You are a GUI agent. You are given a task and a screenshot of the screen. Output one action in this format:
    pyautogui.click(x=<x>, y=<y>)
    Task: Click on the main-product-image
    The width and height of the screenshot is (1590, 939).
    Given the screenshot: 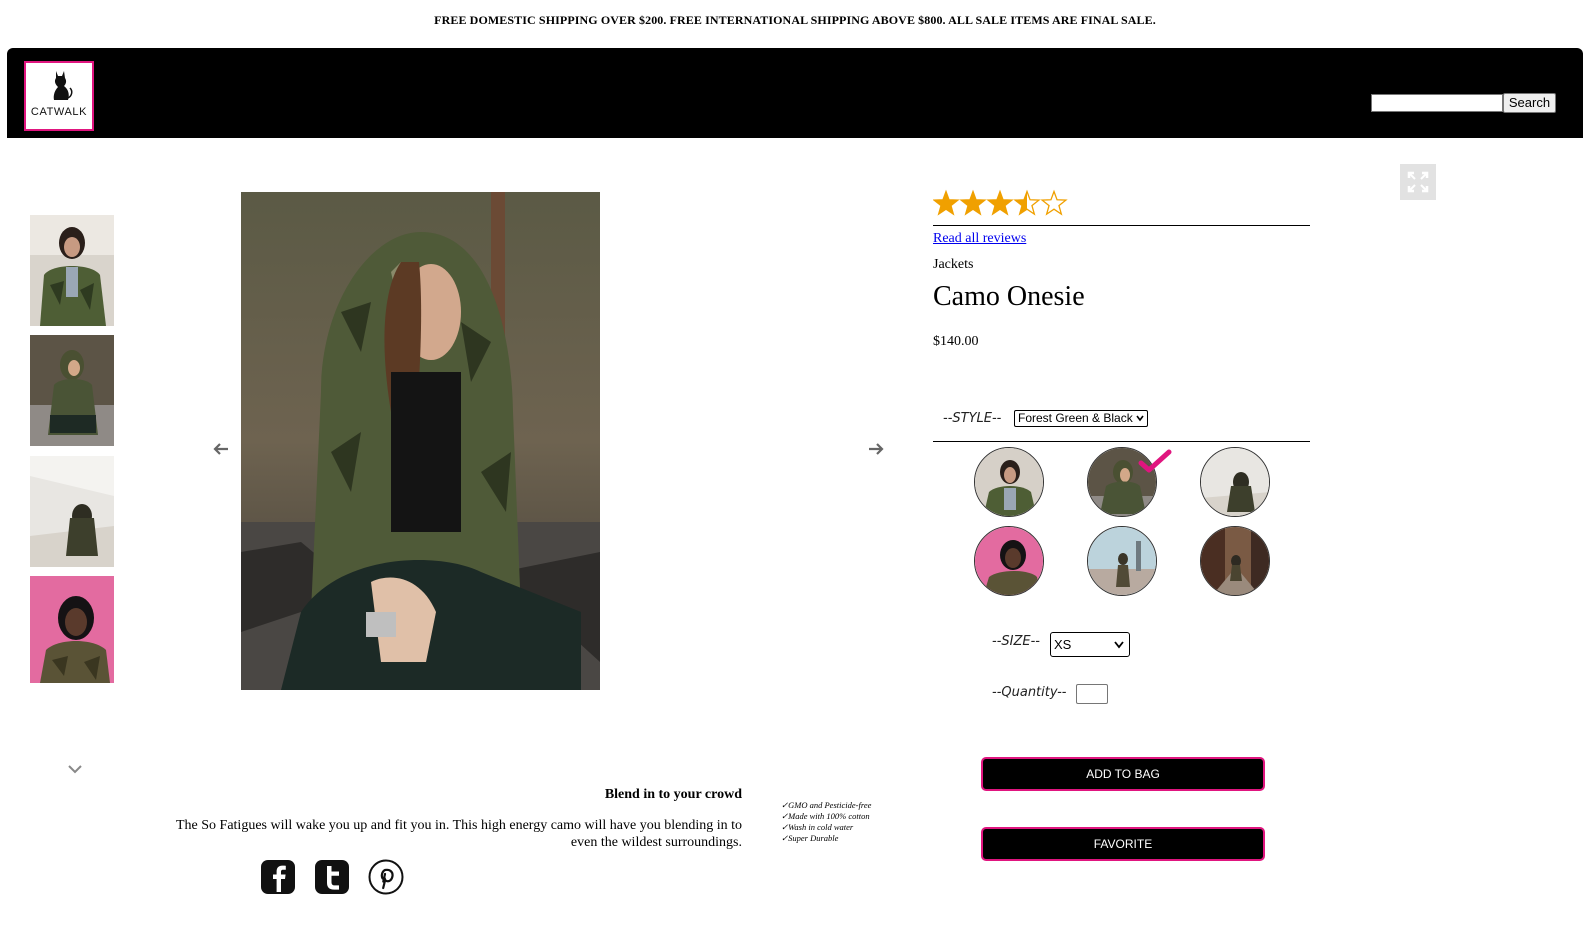 What is the action you would take?
    pyautogui.click(x=420, y=441)
    